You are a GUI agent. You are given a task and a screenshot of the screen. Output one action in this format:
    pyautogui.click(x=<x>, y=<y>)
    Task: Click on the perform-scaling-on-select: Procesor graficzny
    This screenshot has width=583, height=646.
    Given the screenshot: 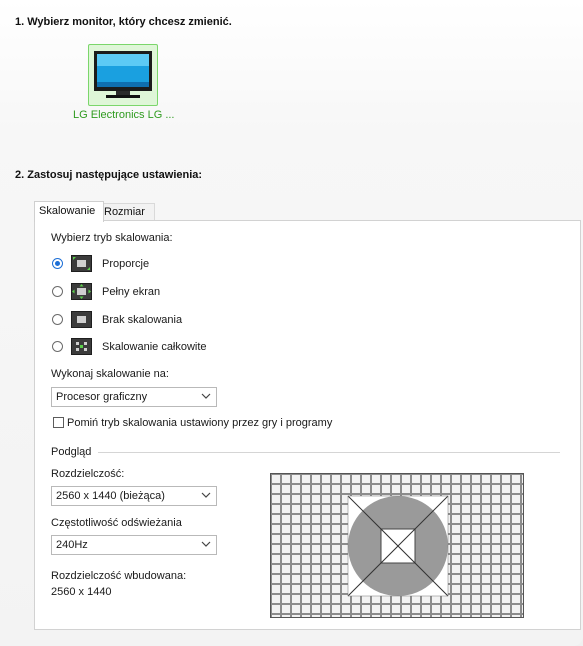 What is the action you would take?
    pyautogui.click(x=134, y=397)
    